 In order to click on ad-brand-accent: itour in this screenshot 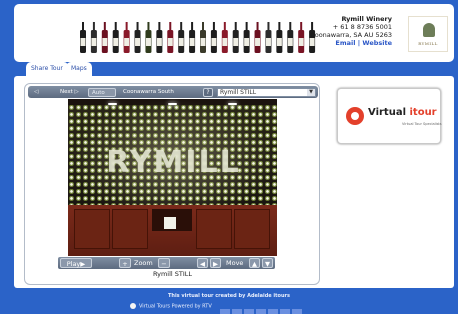, I will do `click(423, 112)`.